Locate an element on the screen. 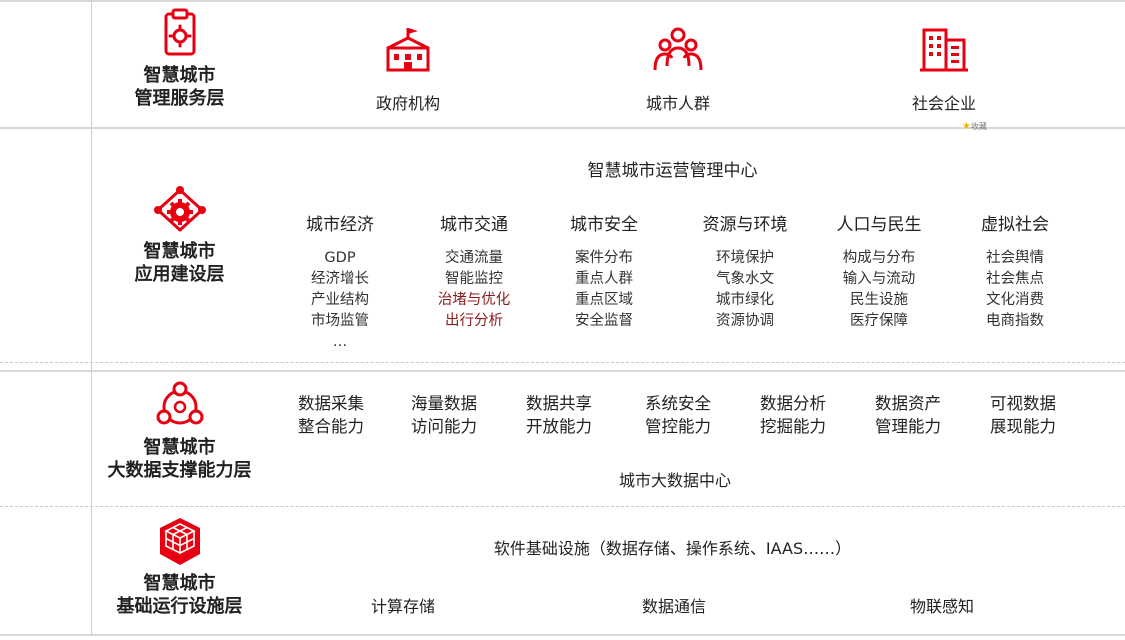 The height and width of the screenshot is (640, 1125). capability-line2: 访问能力 is located at coordinates (444, 426).